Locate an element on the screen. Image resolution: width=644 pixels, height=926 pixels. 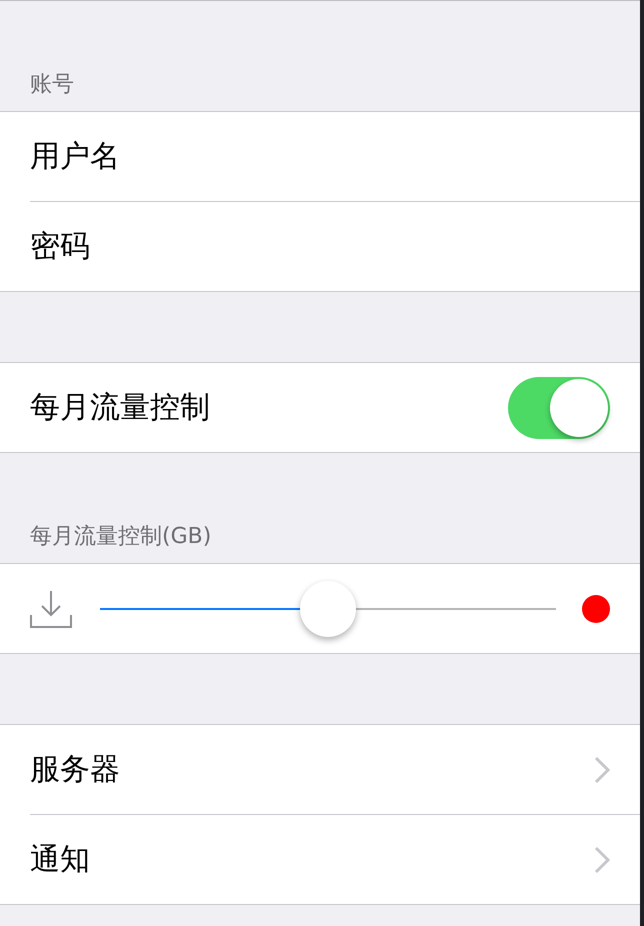
toggle-switch is located at coordinates (559, 407).